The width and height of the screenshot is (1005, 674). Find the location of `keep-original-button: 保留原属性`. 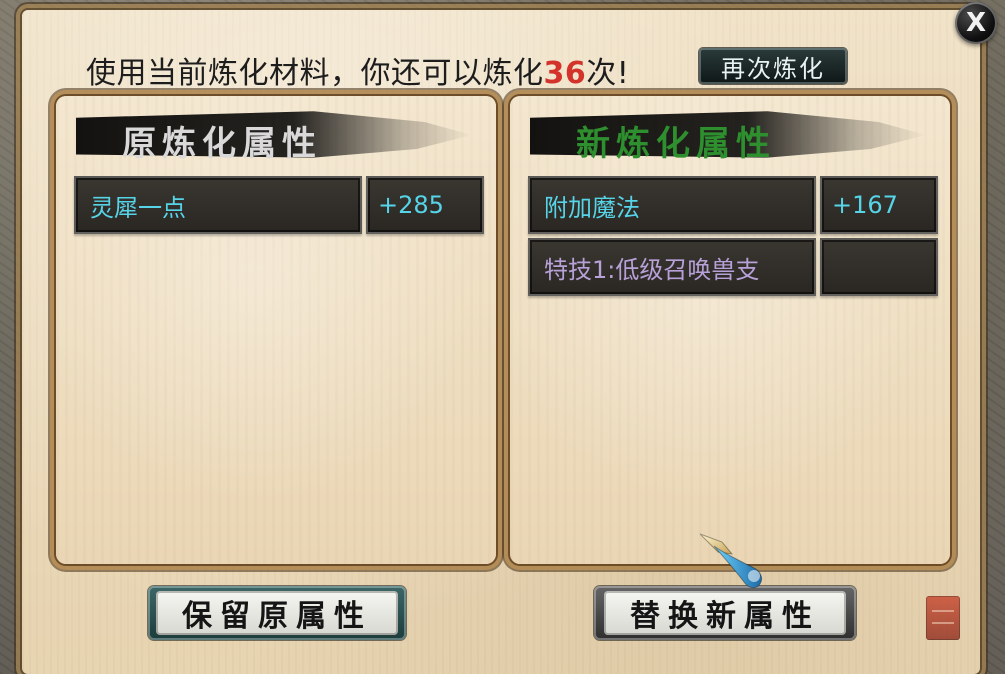

keep-original-button: 保留原属性 is located at coordinates (277, 613).